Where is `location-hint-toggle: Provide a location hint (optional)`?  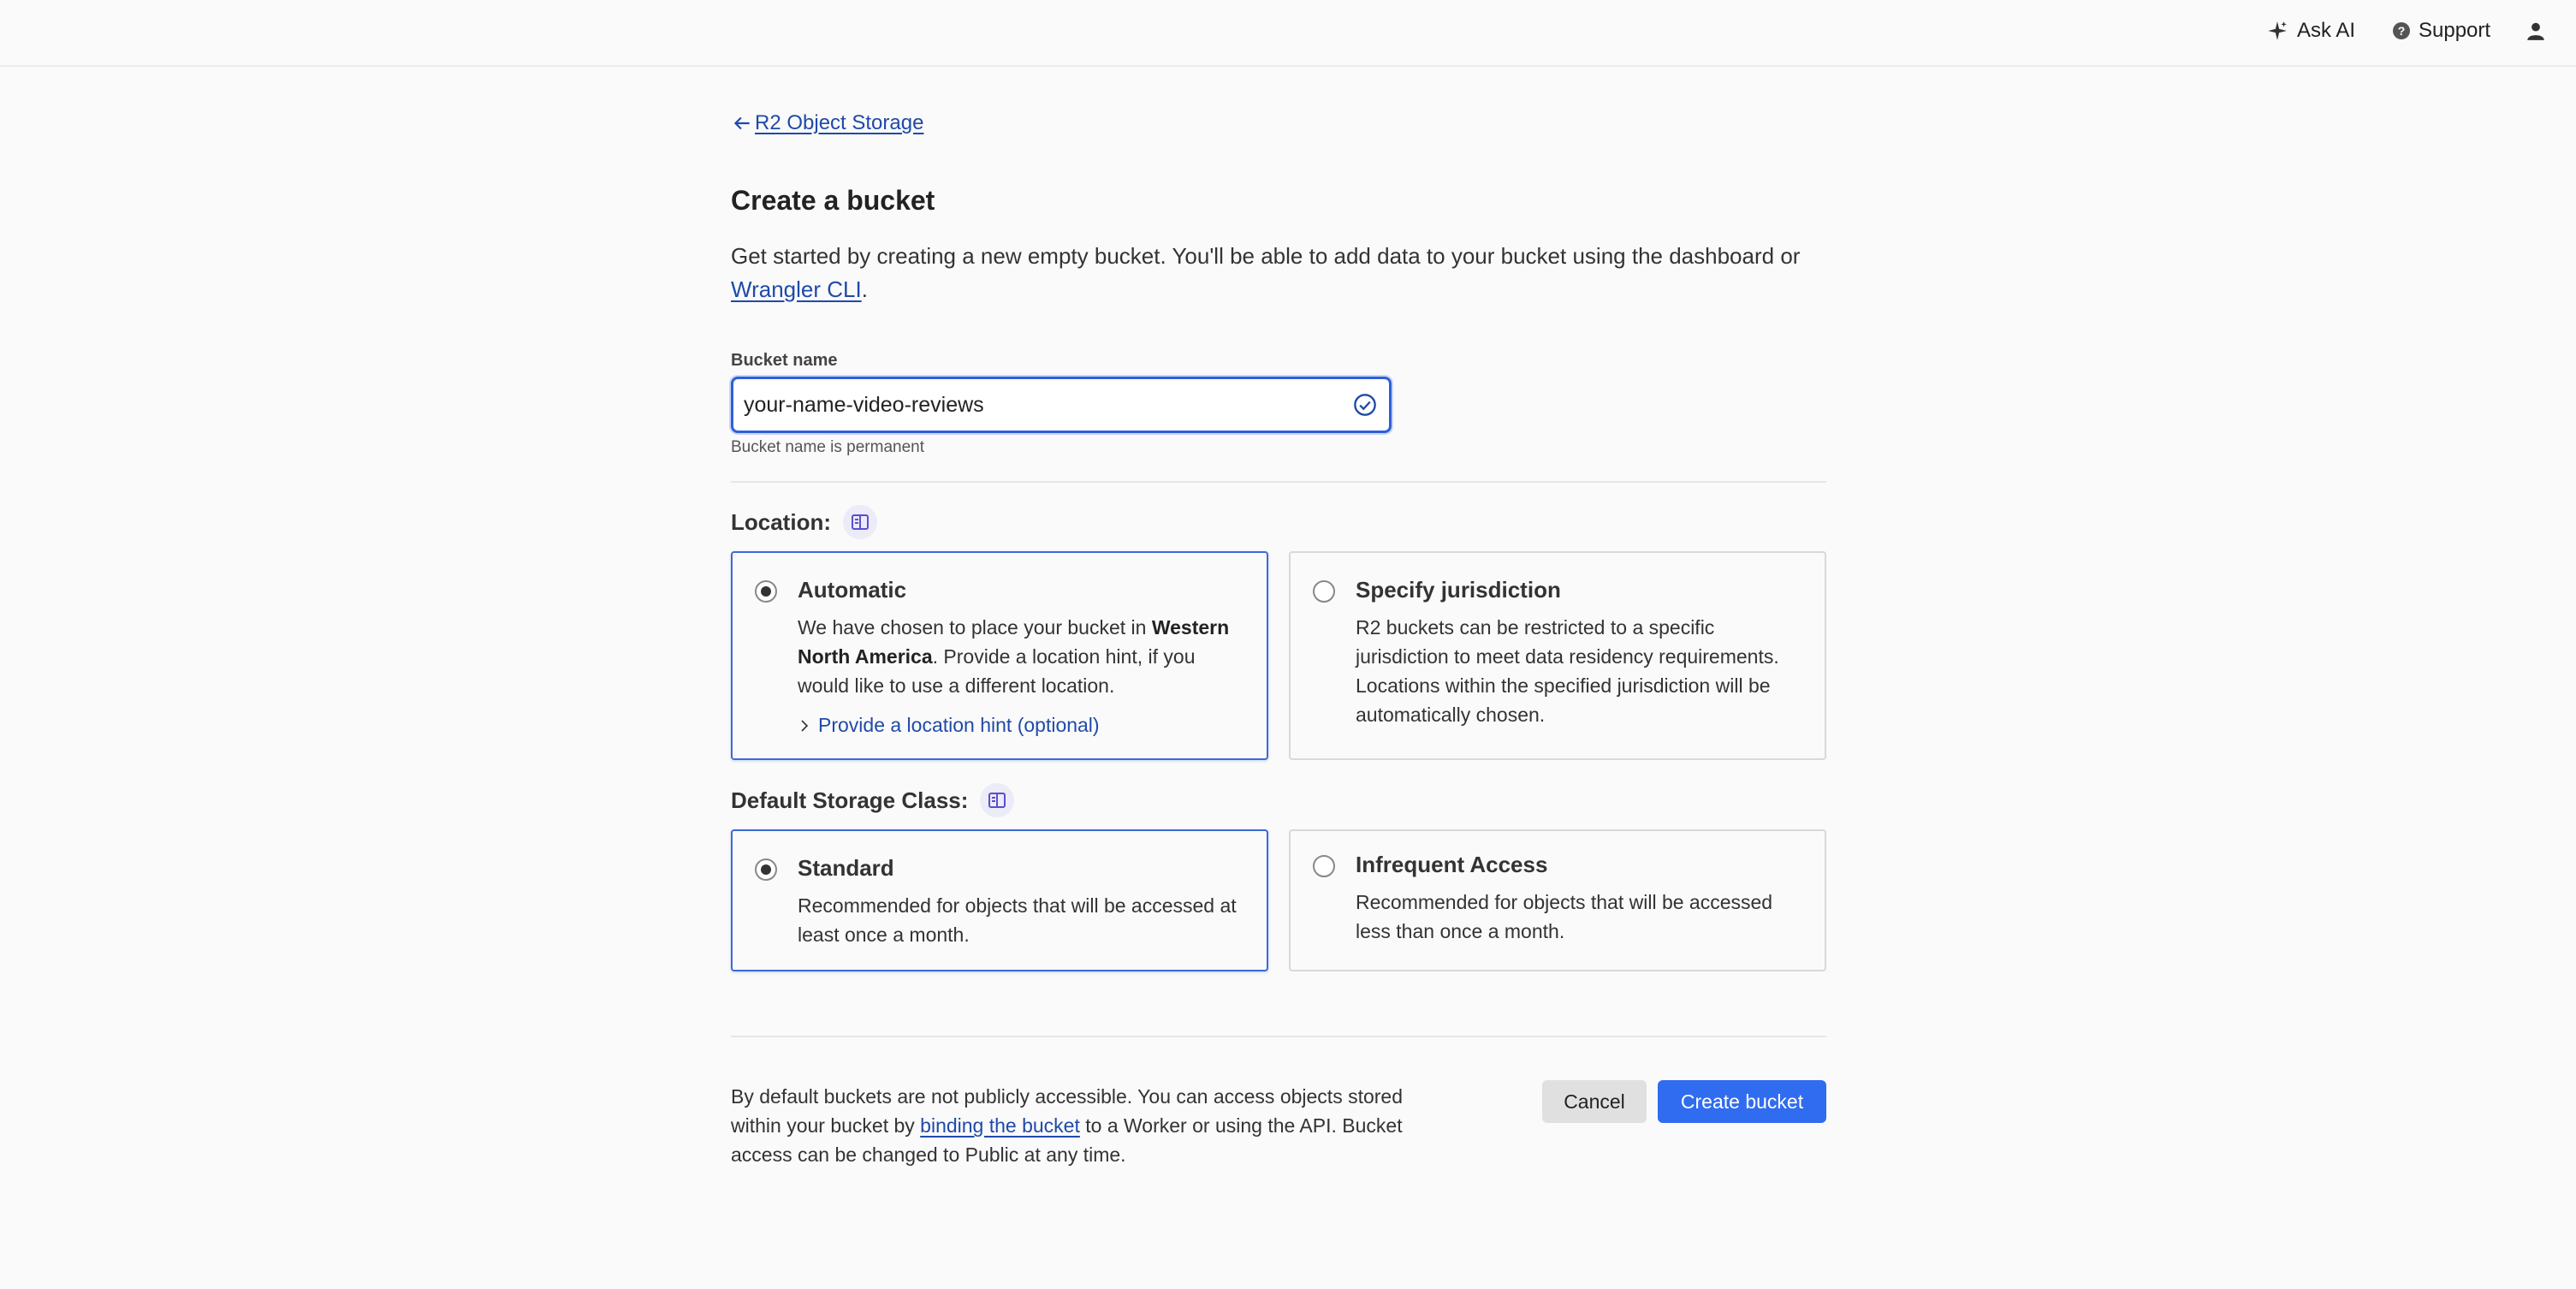 location-hint-toggle: Provide a location hint (optional) is located at coordinates (949, 725).